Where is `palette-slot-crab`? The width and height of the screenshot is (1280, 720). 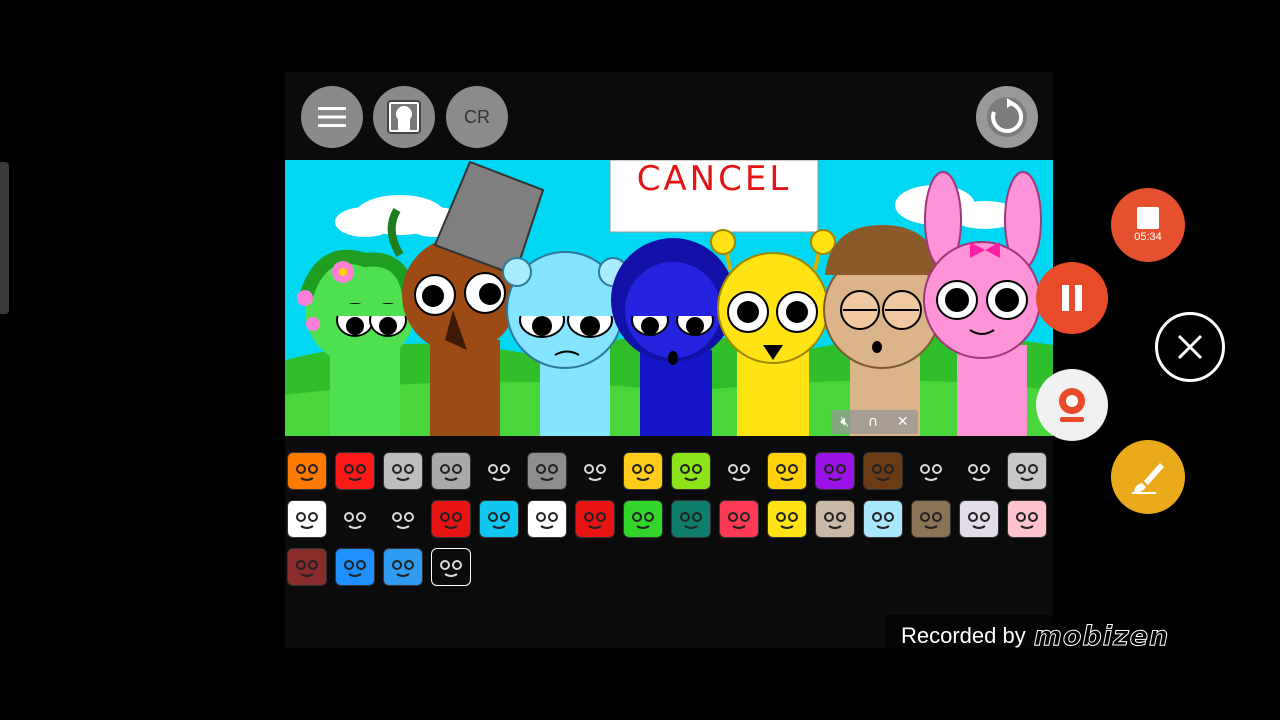 palette-slot-crab is located at coordinates (931, 471).